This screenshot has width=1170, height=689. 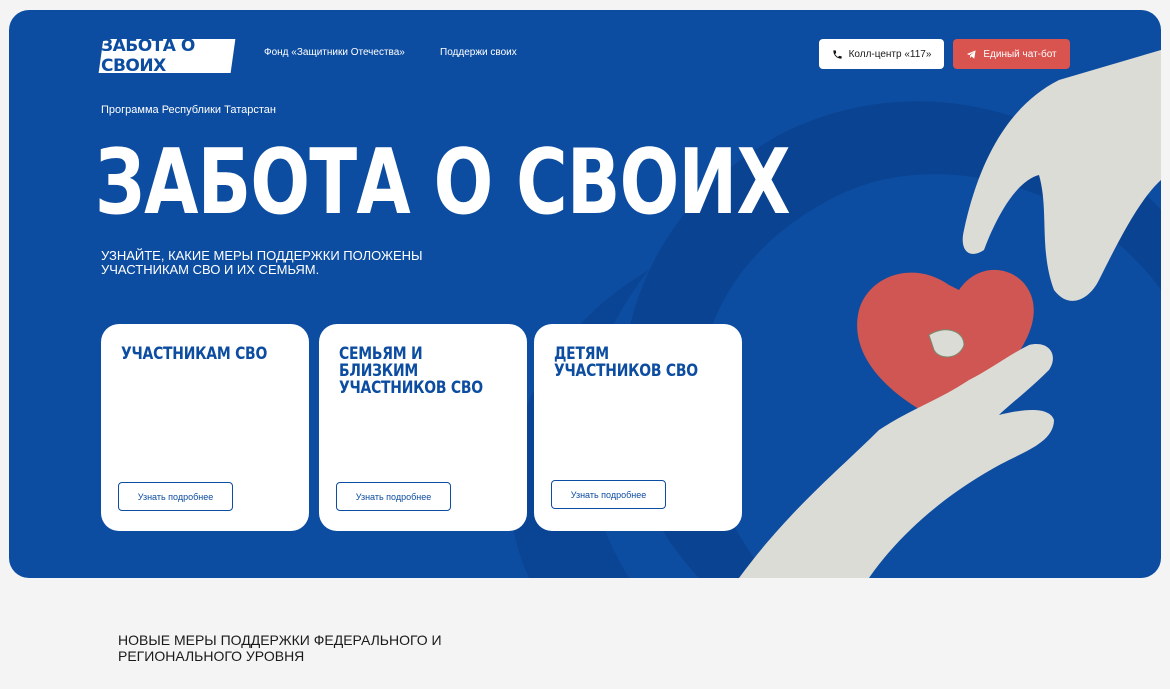 What do you see at coordinates (1020, 54) in the screenshot?
I see `chatbot-label: Единый чат-бот` at bounding box center [1020, 54].